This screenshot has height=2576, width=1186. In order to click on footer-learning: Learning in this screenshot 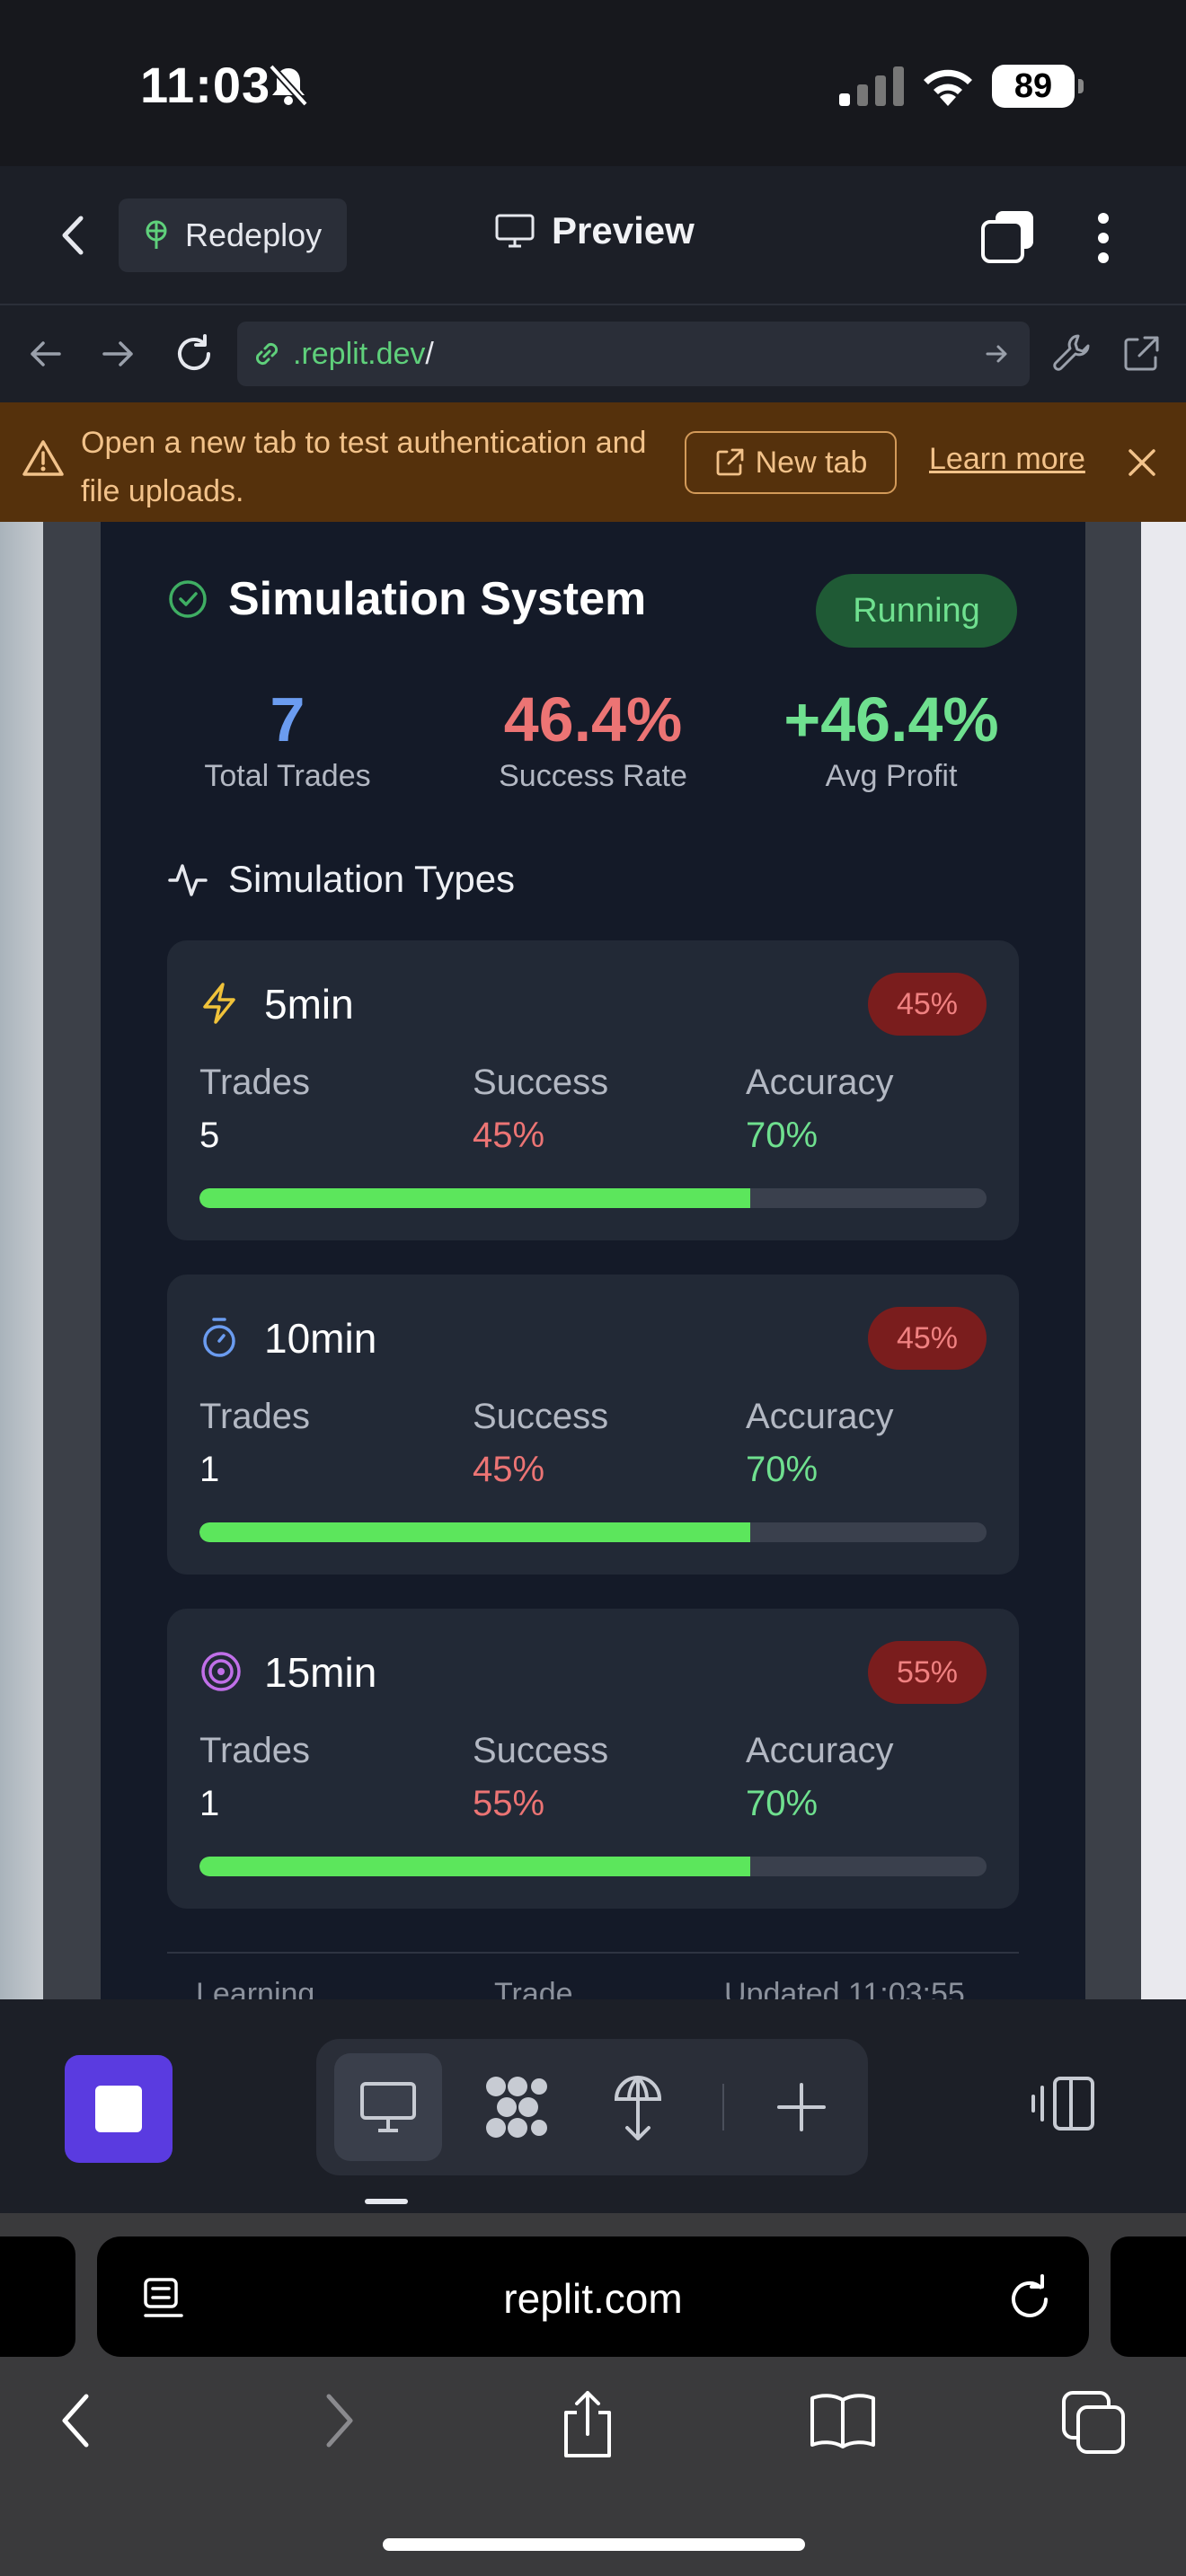, I will do `click(255, 1988)`.